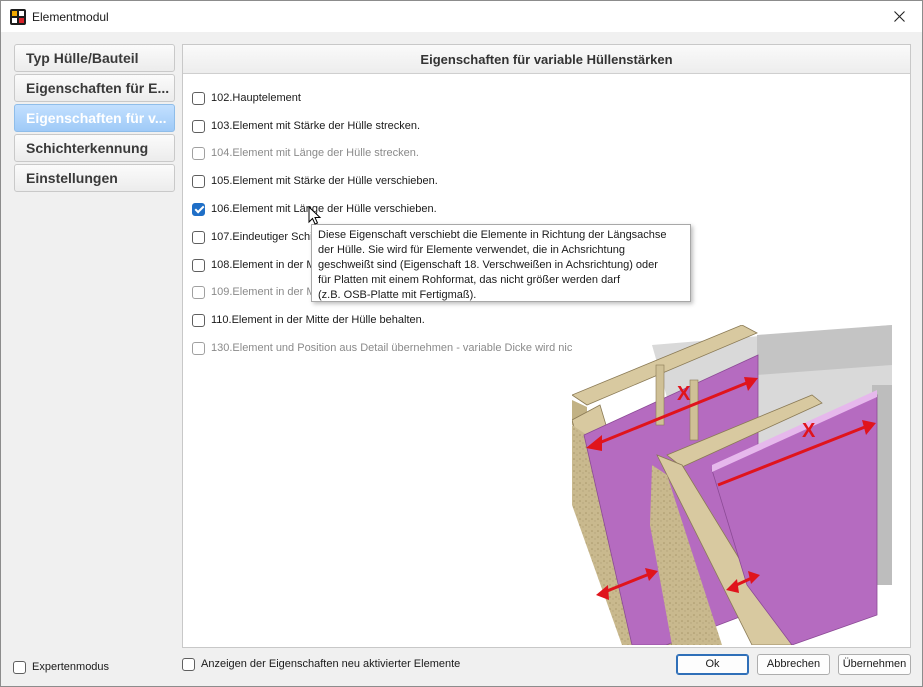 The width and height of the screenshot is (923, 687). I want to click on expert-mode-label: Expertenmodus, so click(71, 667).